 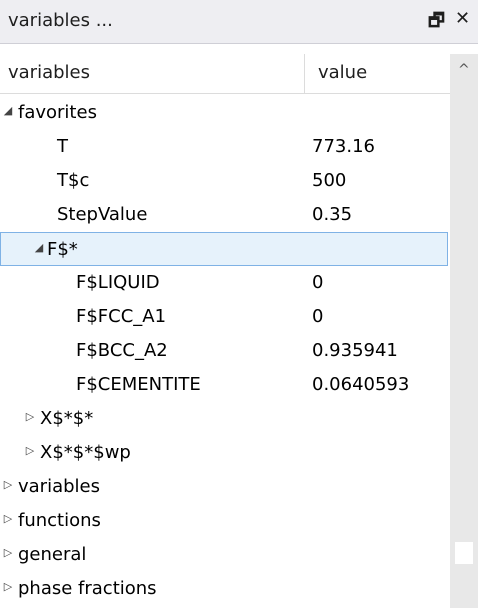 What do you see at coordinates (224, 453) in the screenshot?
I see `tree-node-X-star-star-wp: ▷ X$*$*$wp` at bounding box center [224, 453].